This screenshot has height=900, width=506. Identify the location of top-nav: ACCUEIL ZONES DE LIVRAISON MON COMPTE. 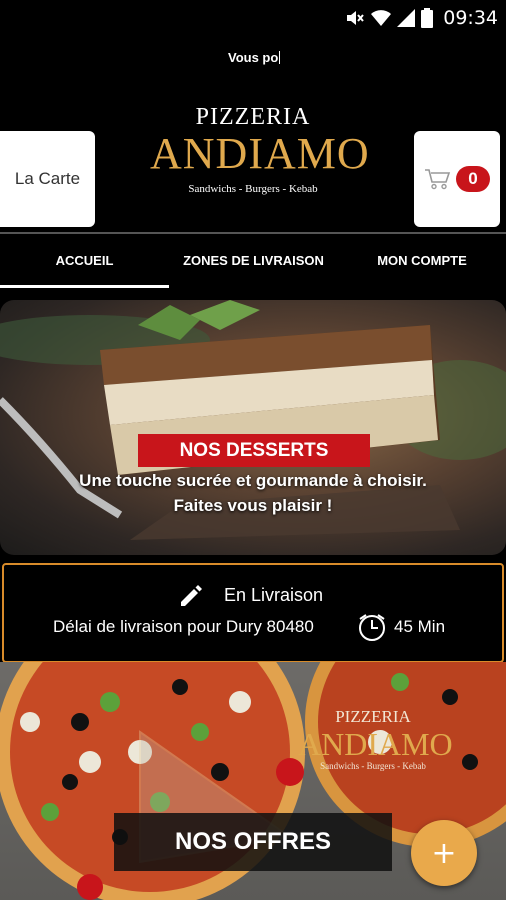
(253, 260).